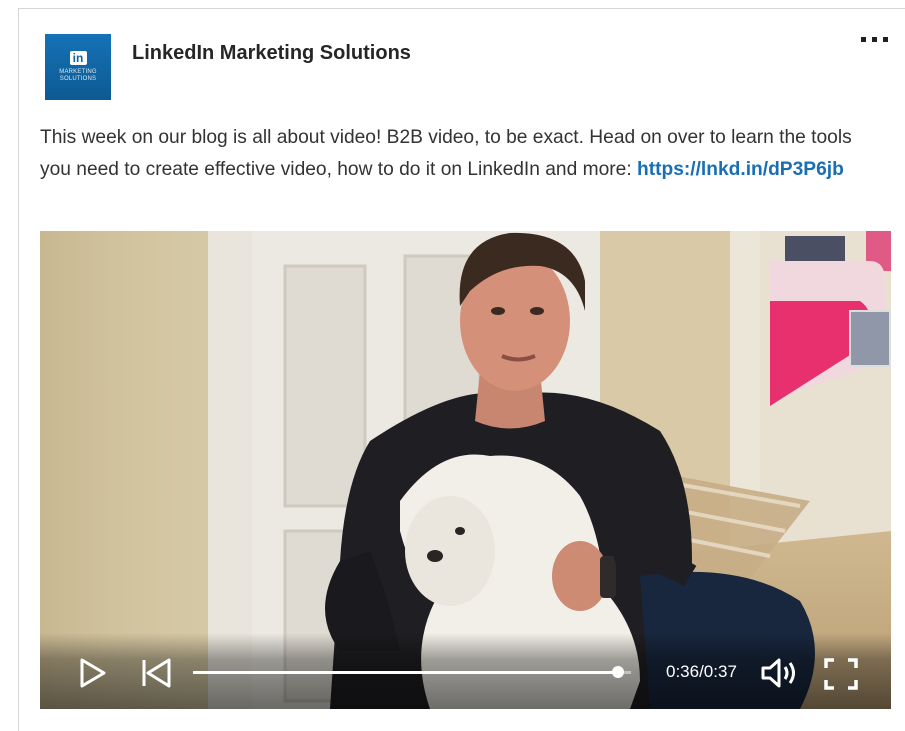 The image size is (905, 731). What do you see at coordinates (617, 672) in the screenshot?
I see `progress-handle` at bounding box center [617, 672].